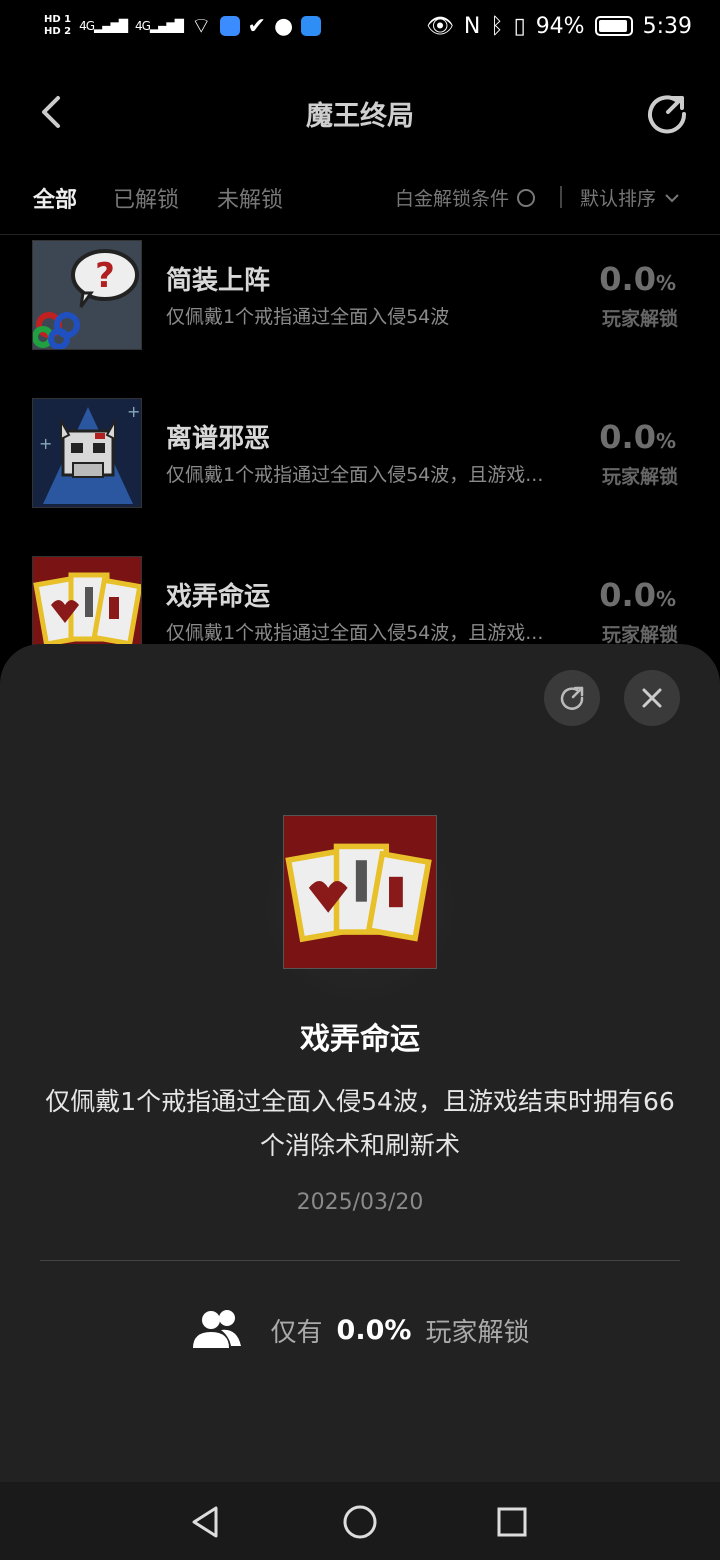  Describe the element at coordinates (360, 1202) in the screenshot. I see `achievement-date: 2025/03/20` at that location.